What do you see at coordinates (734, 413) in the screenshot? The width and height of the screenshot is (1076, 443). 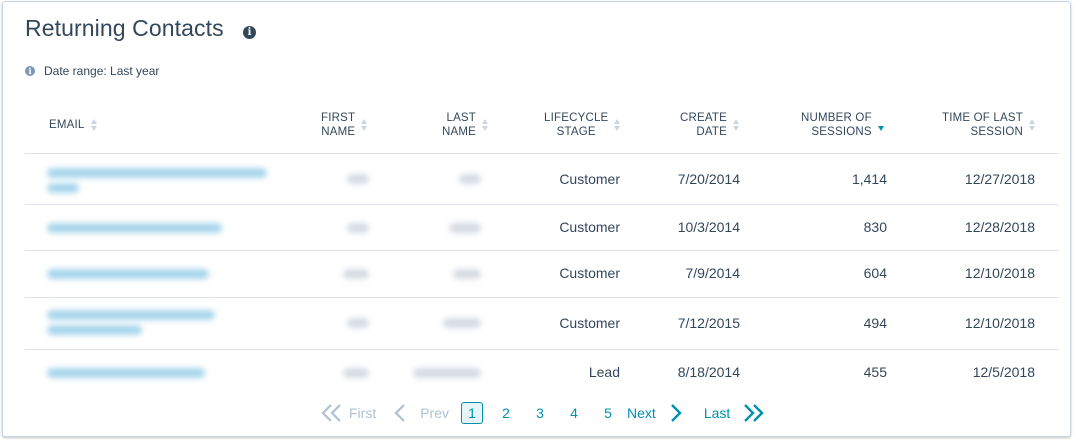 I see `last-page-button: Last` at bounding box center [734, 413].